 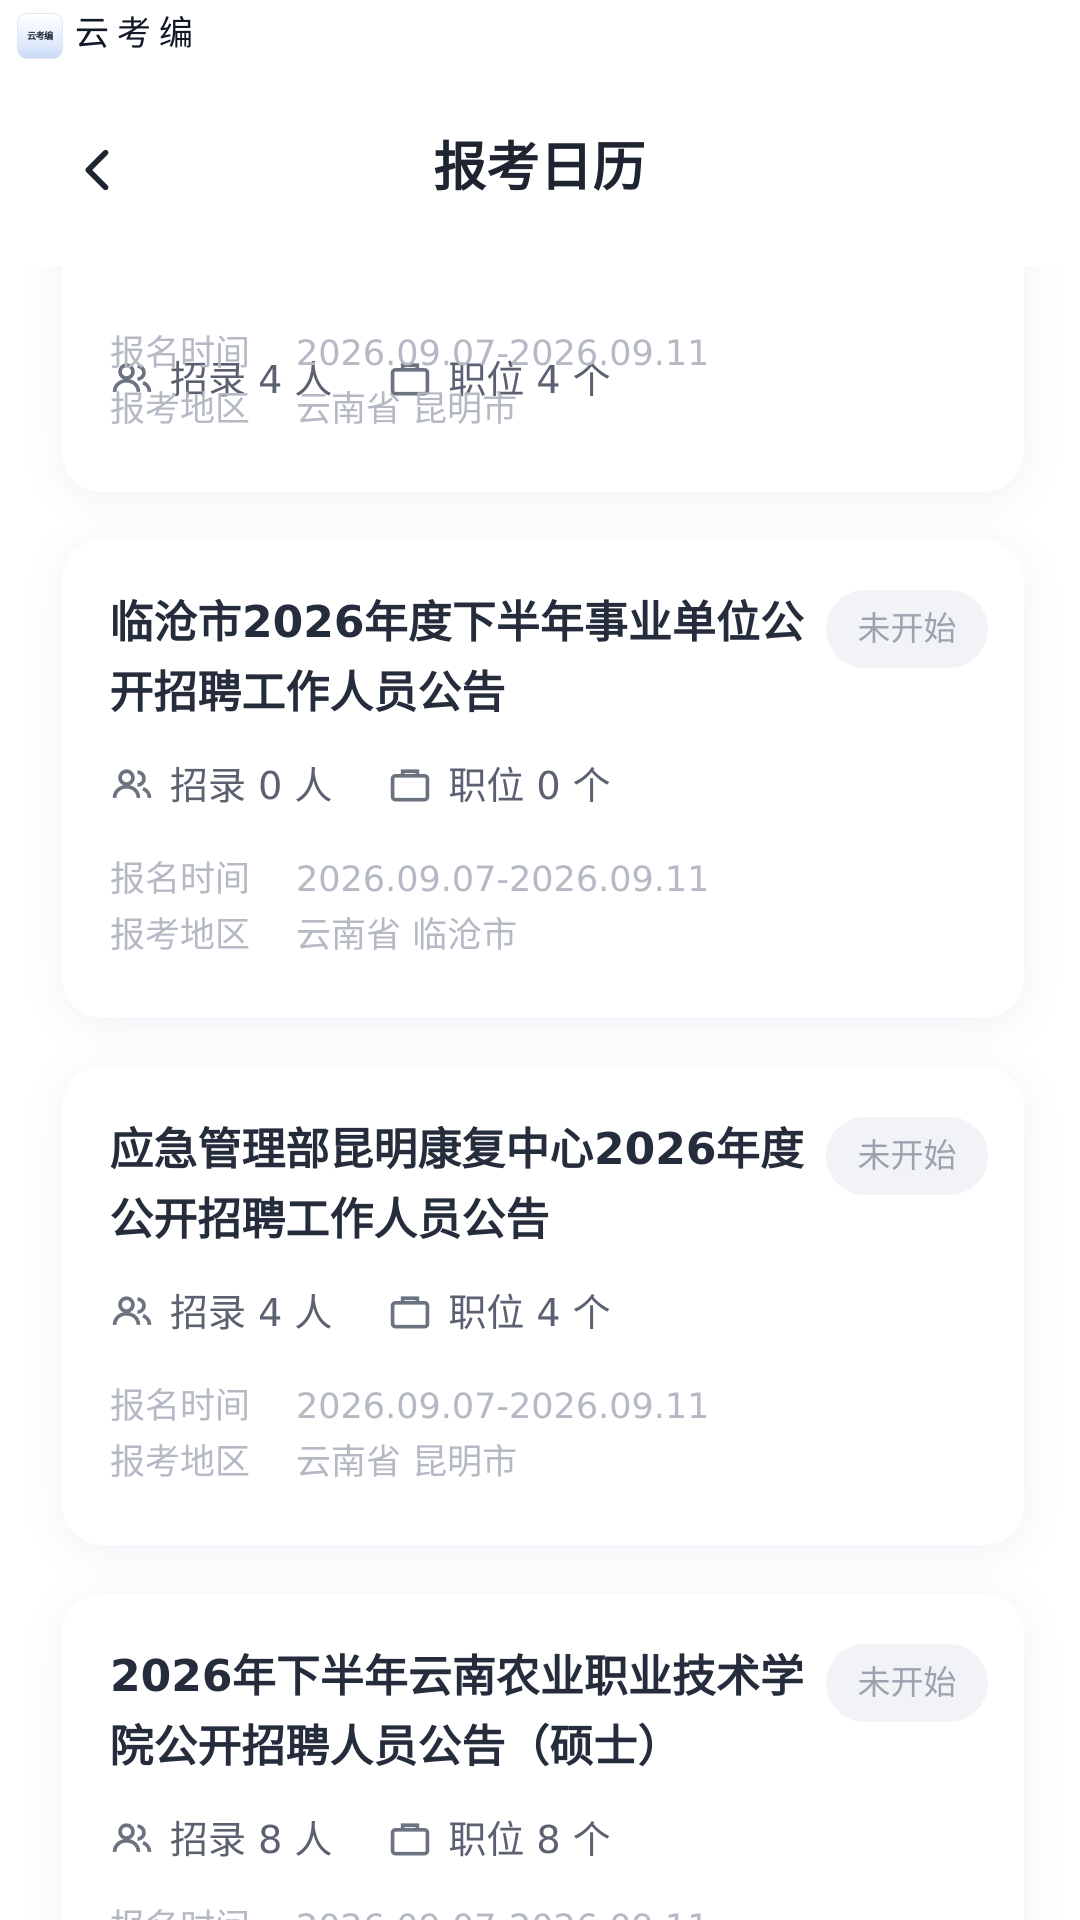 What do you see at coordinates (529, 786) in the screenshot?
I see `position-count: 职位 0 个` at bounding box center [529, 786].